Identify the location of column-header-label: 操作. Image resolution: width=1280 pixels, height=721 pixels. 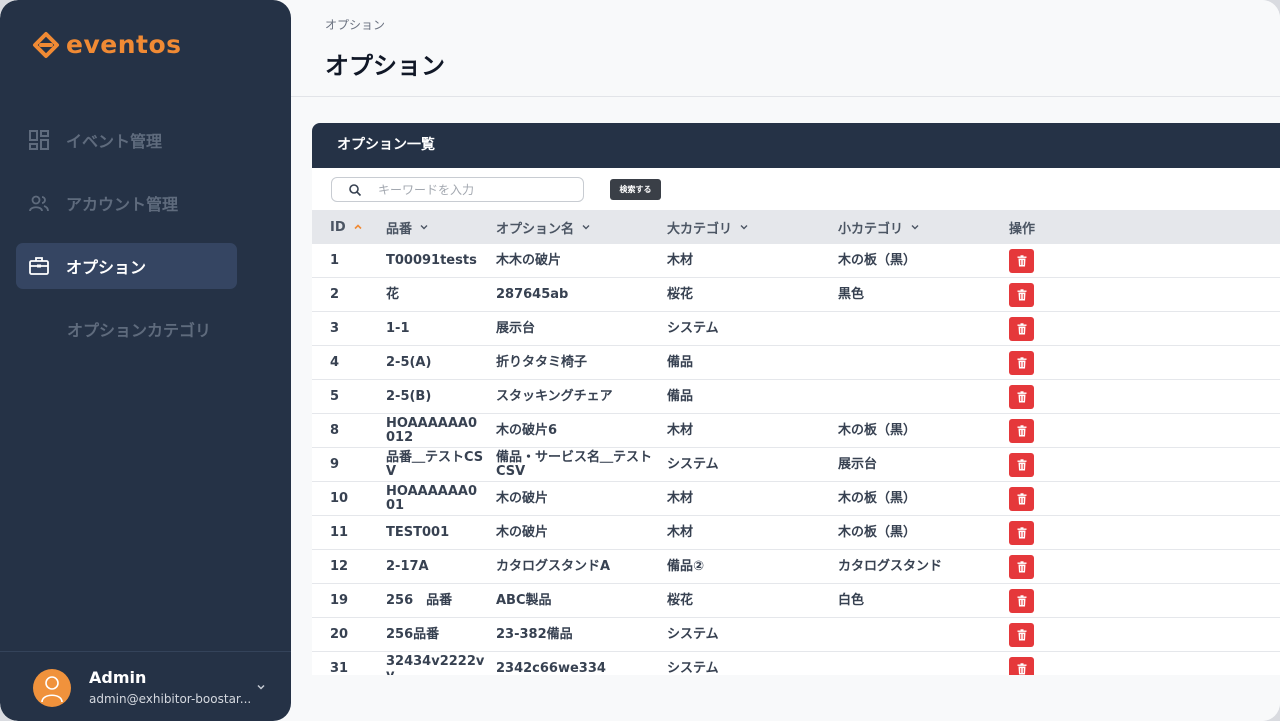
(1022, 229).